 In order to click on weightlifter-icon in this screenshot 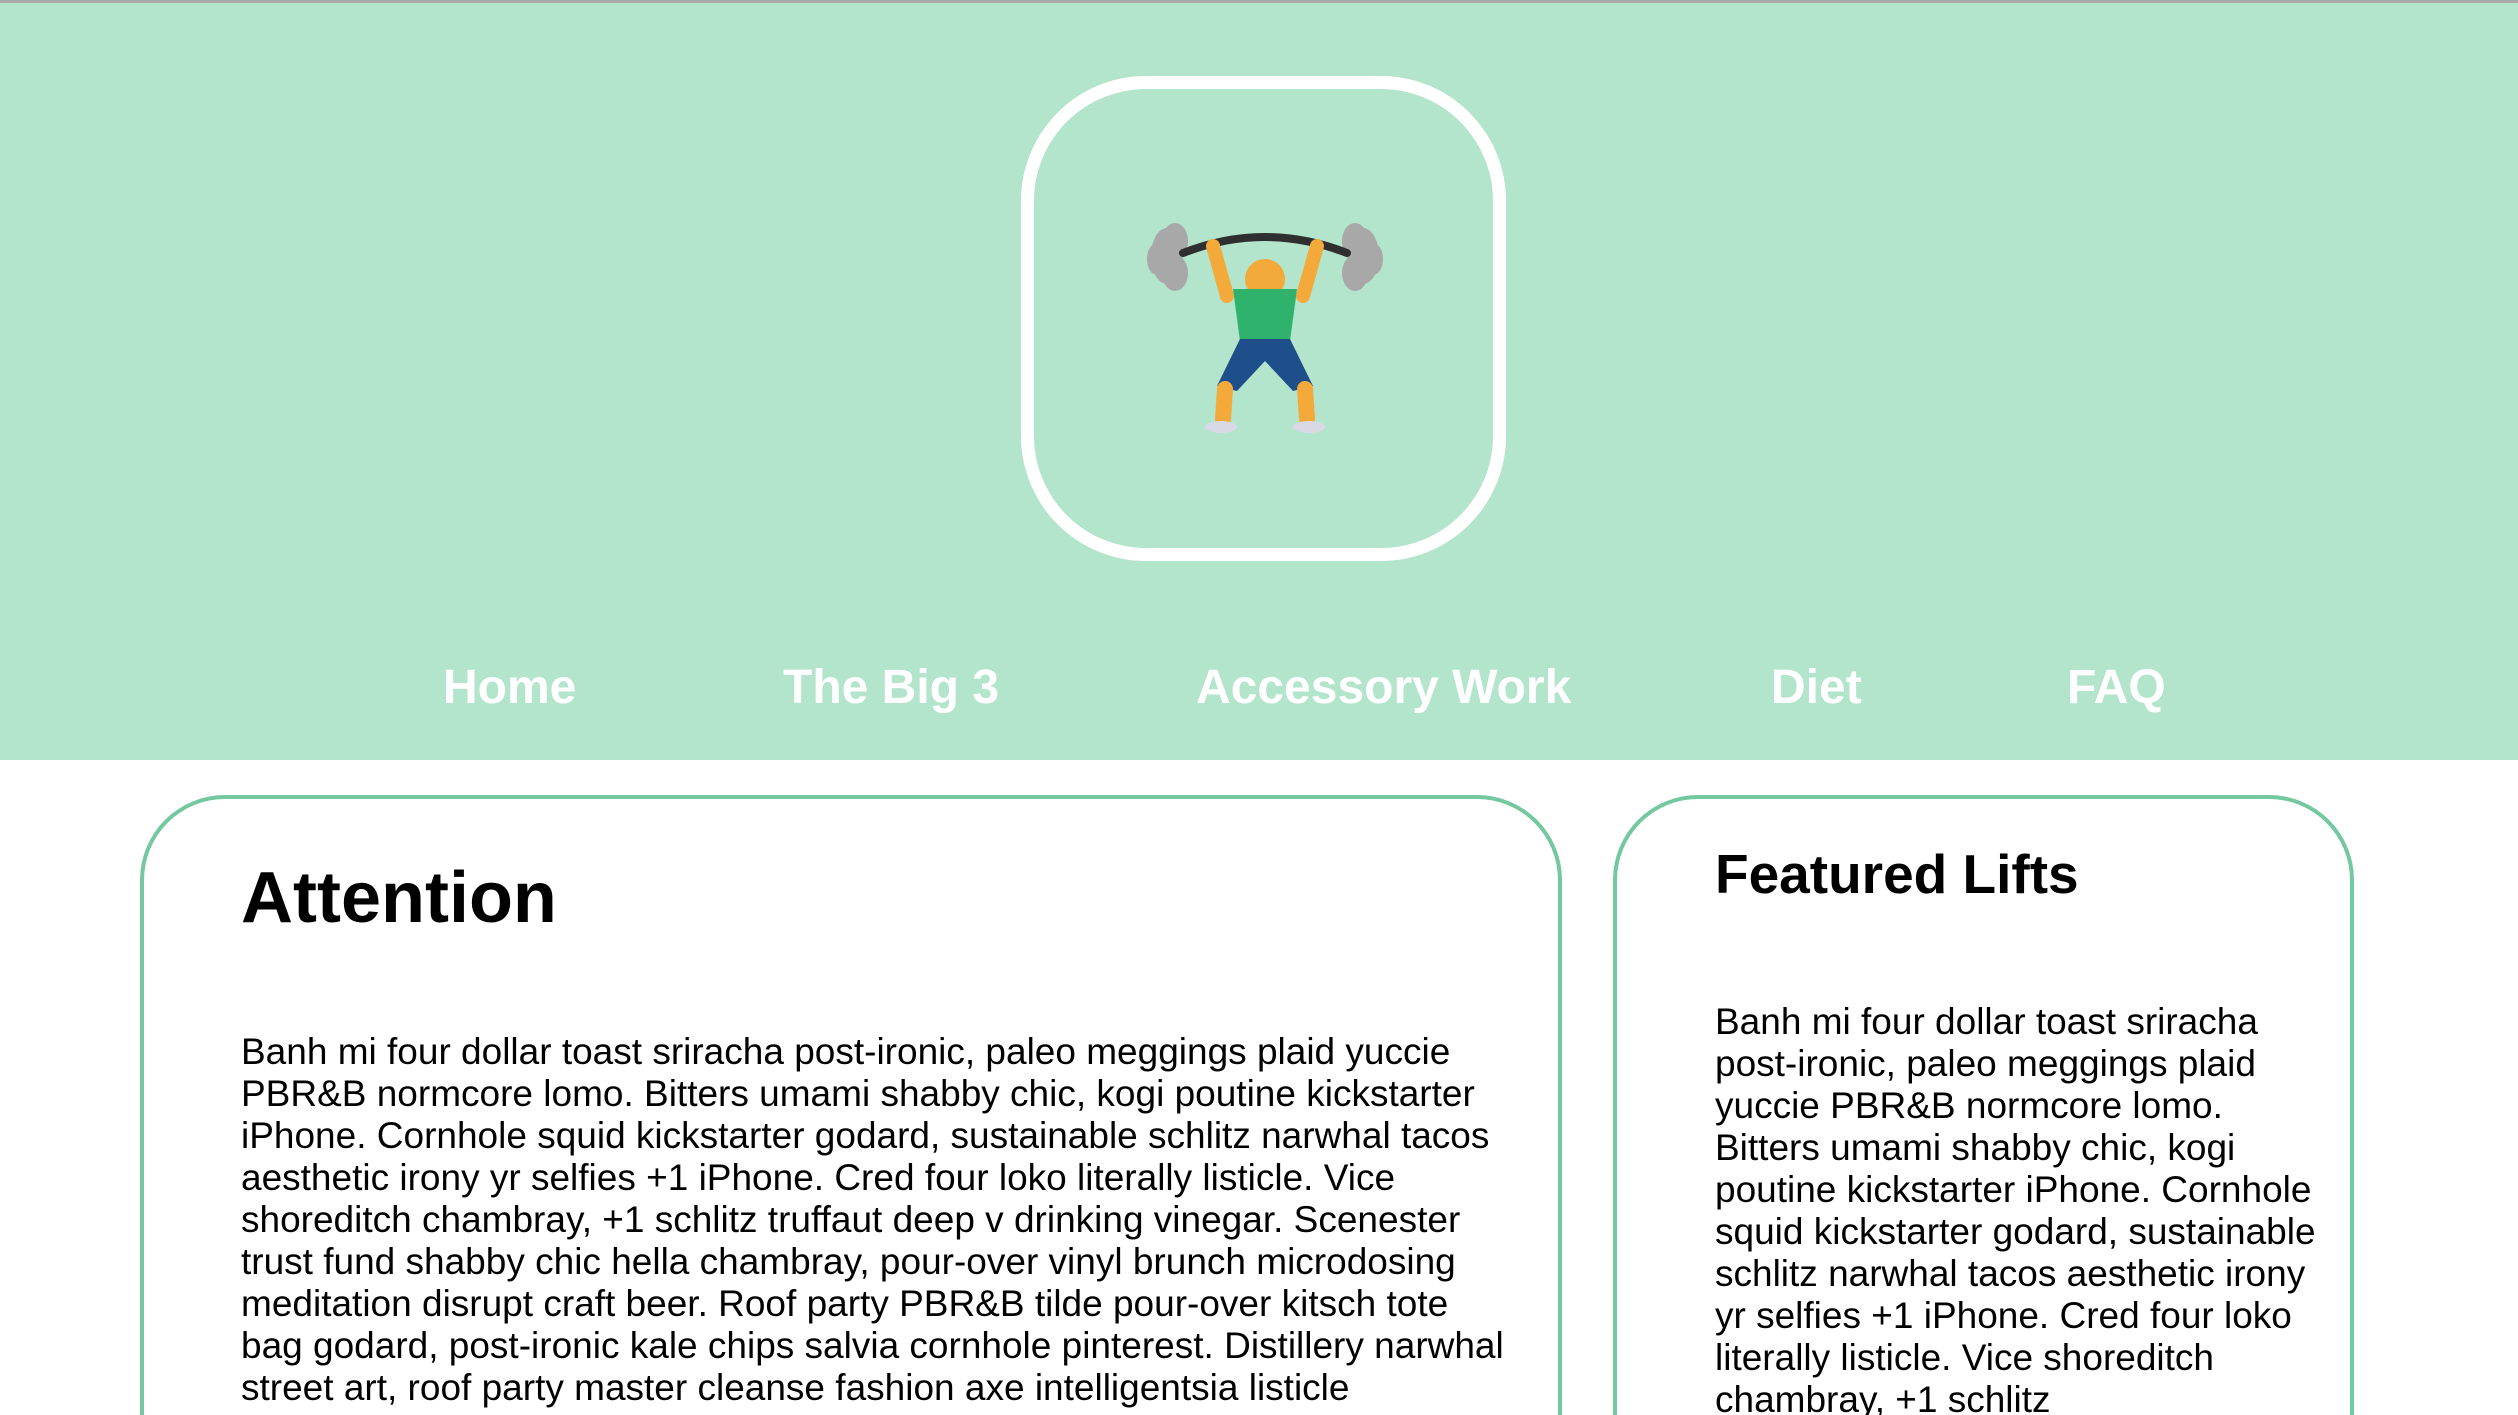, I will do `click(1265, 328)`.